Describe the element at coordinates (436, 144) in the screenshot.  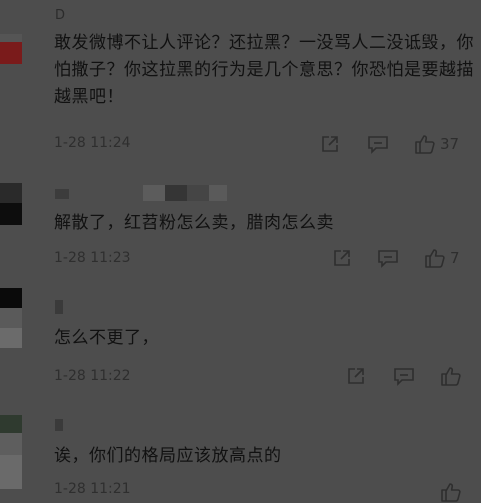
I see `like-button: 37` at that location.